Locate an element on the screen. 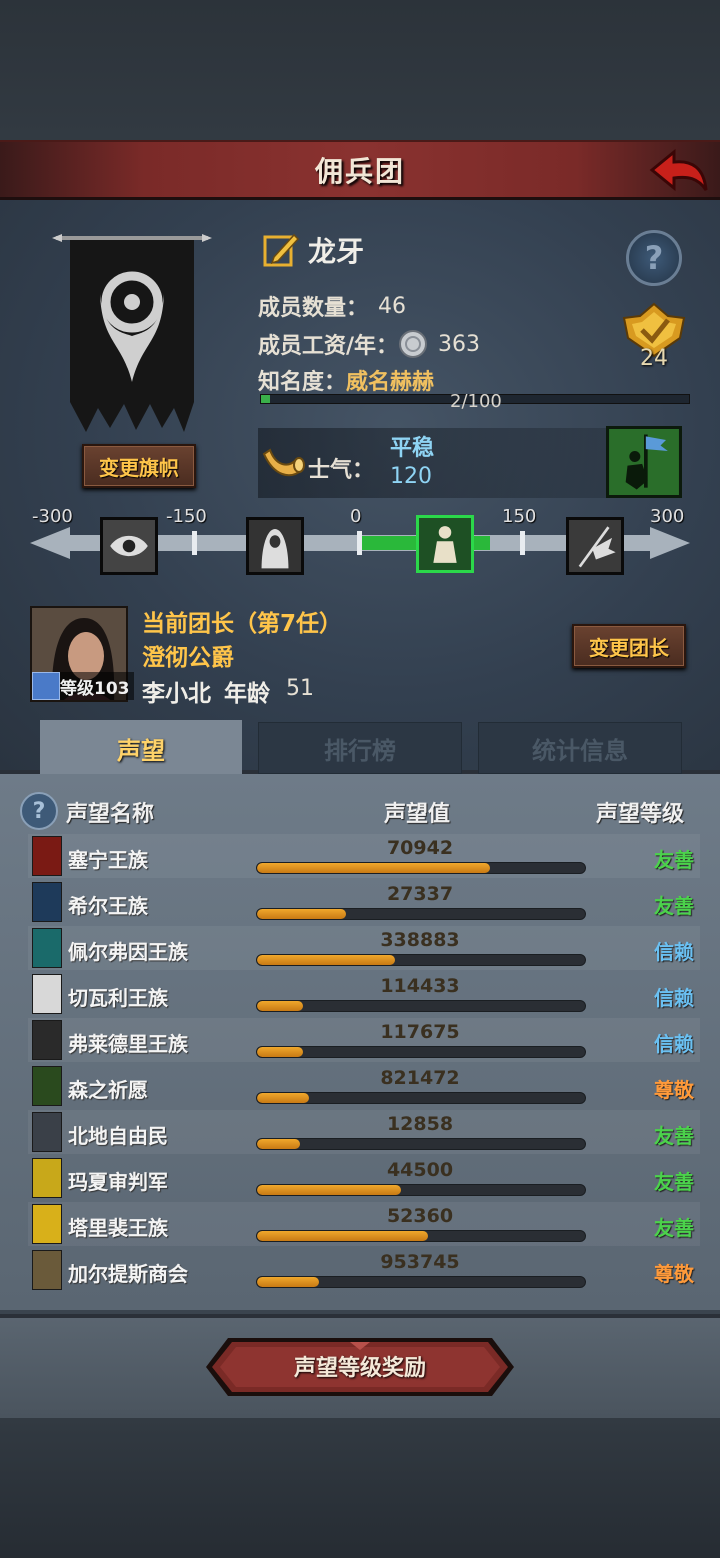 Image resolution: width=720 pixels, height=1558 pixels. faction-name: 佩尔弗因王族 is located at coordinates (128, 952).